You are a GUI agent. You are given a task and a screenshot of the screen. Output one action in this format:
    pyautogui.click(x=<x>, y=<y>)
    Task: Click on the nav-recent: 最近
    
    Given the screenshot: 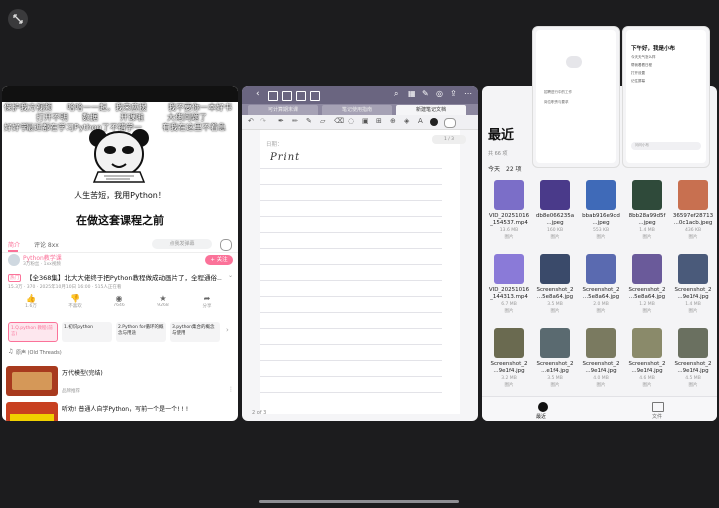 What is the action you would take?
    pyautogui.click(x=541, y=416)
    